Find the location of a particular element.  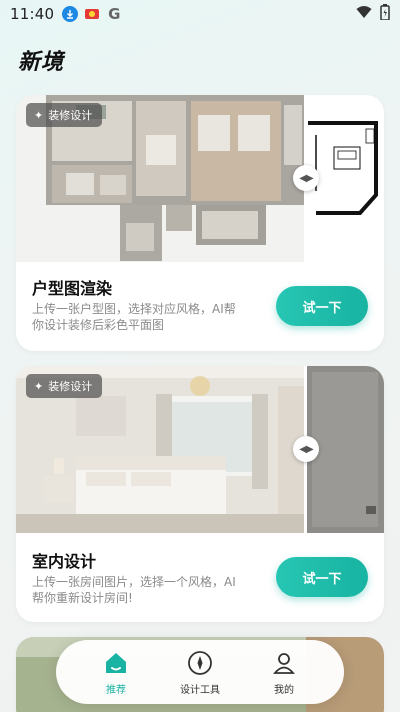

status-time: 11:40 is located at coordinates (32, 14).